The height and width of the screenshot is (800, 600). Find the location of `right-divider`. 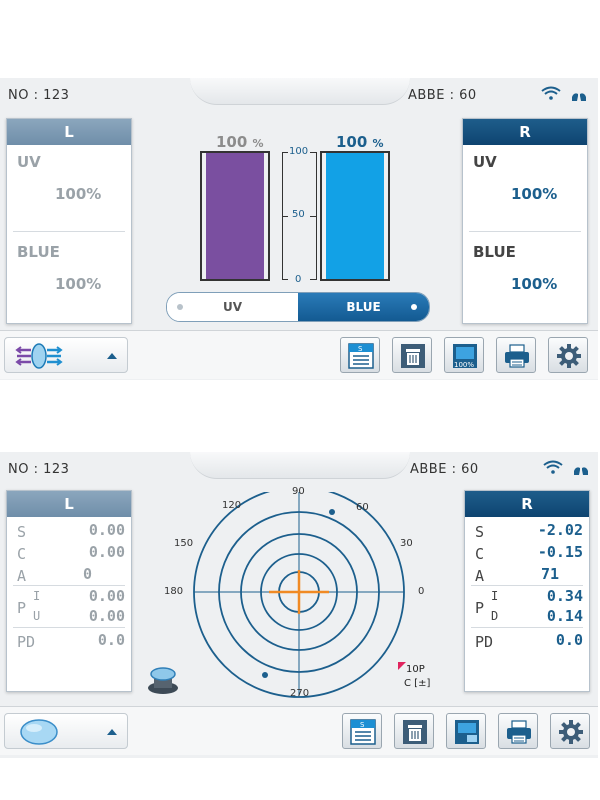

right-divider is located at coordinates (525, 231).